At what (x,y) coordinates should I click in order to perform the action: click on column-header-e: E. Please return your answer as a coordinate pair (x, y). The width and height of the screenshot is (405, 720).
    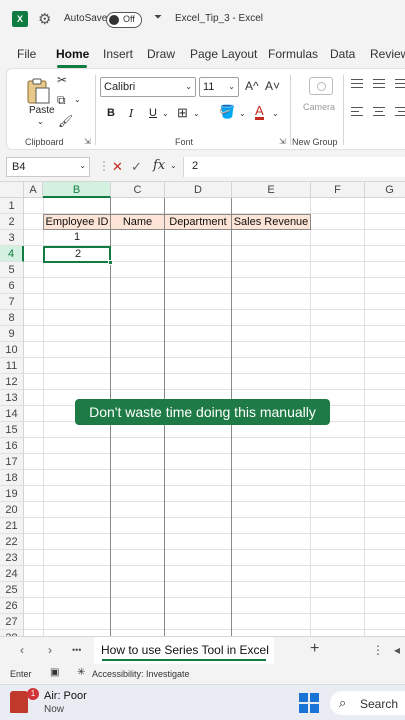
    Looking at the image, I should click on (271, 190).